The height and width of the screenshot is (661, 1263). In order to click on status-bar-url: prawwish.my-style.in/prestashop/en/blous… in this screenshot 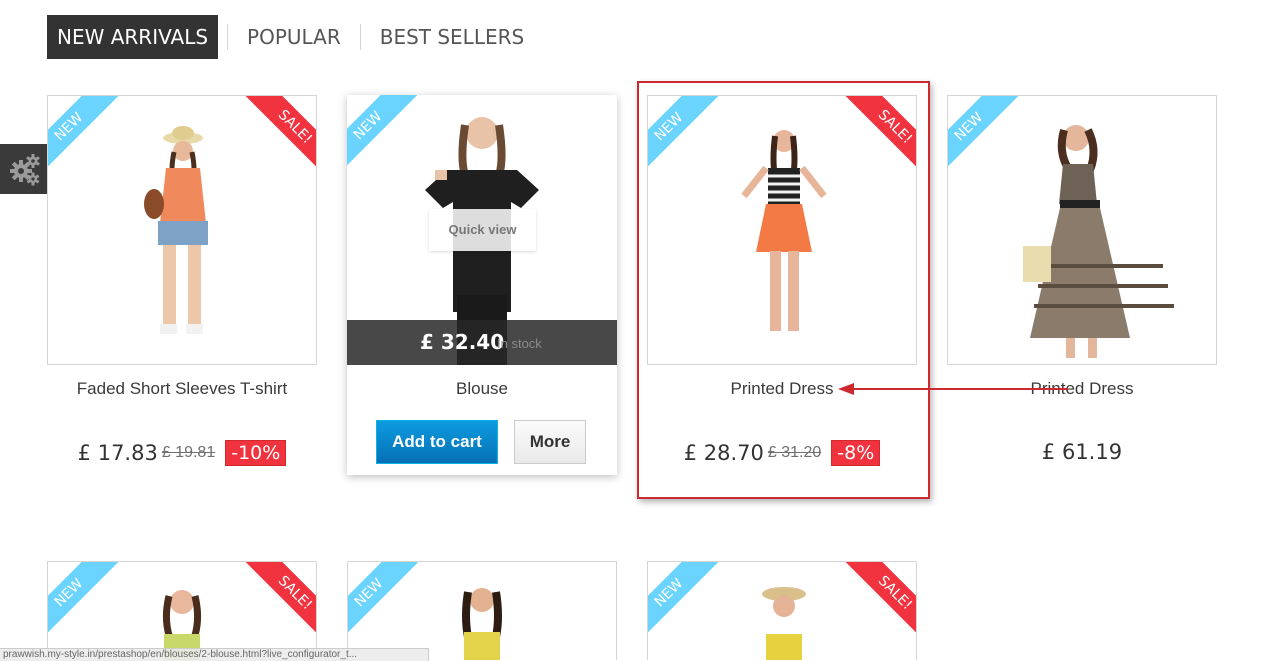, I will do `click(214, 654)`.